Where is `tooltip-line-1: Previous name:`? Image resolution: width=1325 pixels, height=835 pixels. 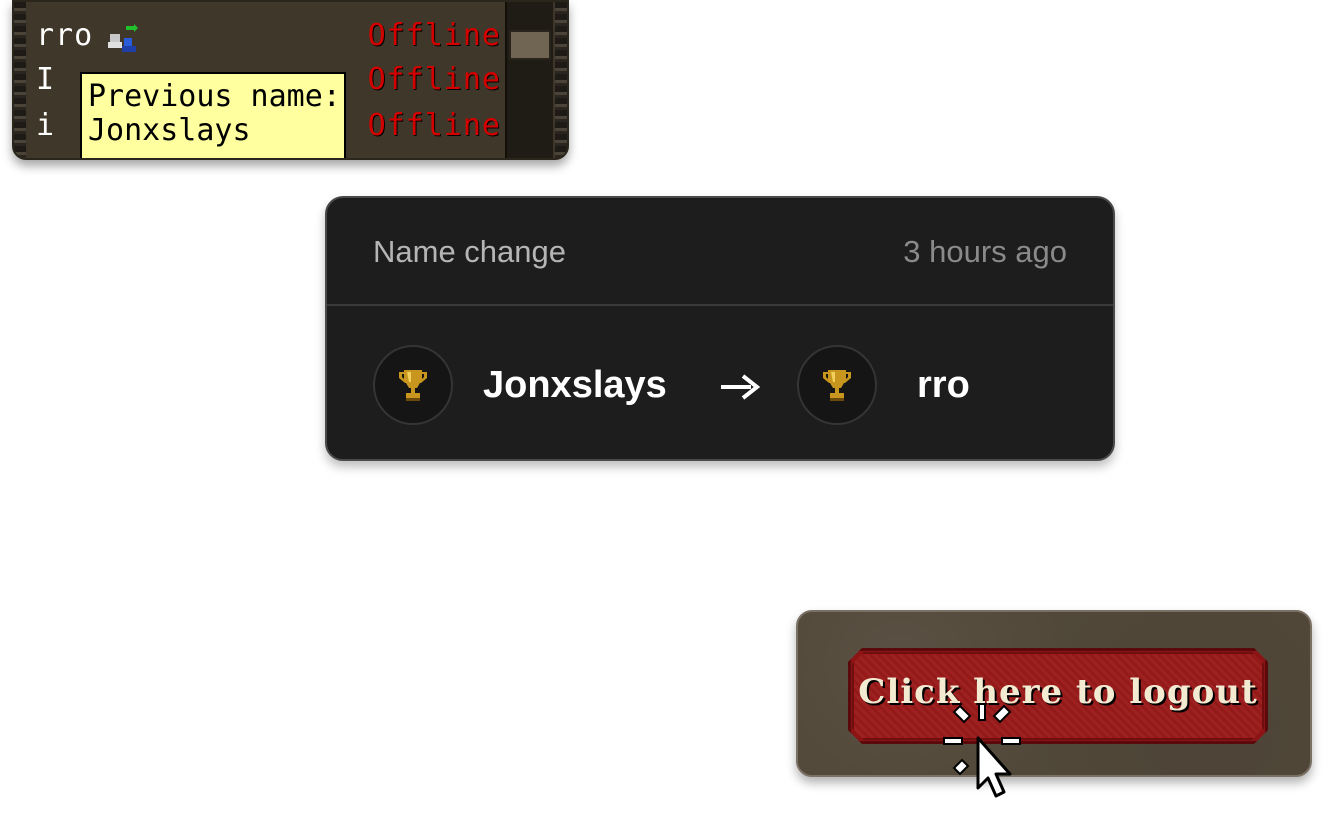 tooltip-line-1: Previous name: is located at coordinates (214, 96).